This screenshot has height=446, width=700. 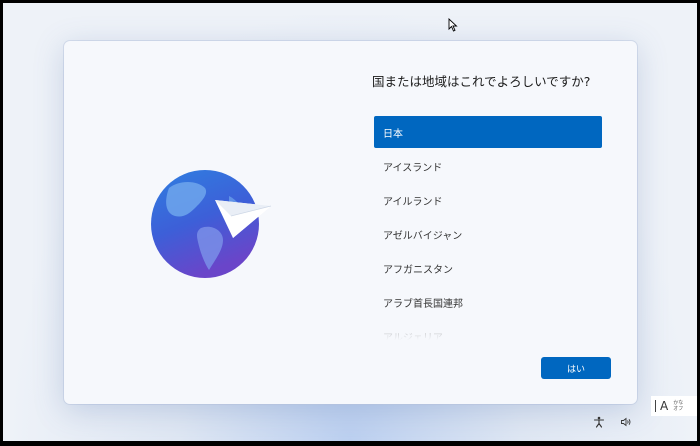 I want to click on page-title: 国または地域はこれでよろしいですか?, so click(x=481, y=81).